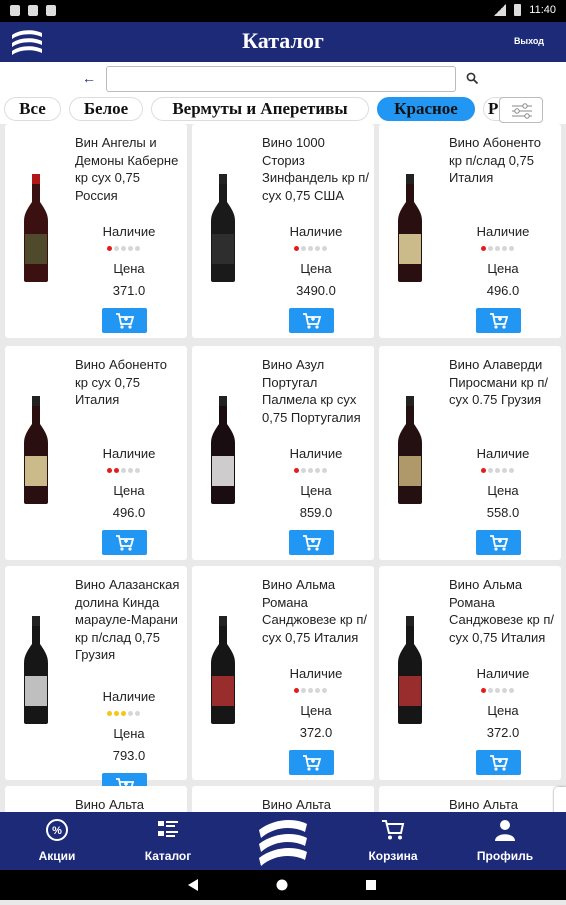 Image resolution: width=566 pixels, height=905 pixels. What do you see at coordinates (282, 885) in the screenshot?
I see `system-home-icon` at bounding box center [282, 885].